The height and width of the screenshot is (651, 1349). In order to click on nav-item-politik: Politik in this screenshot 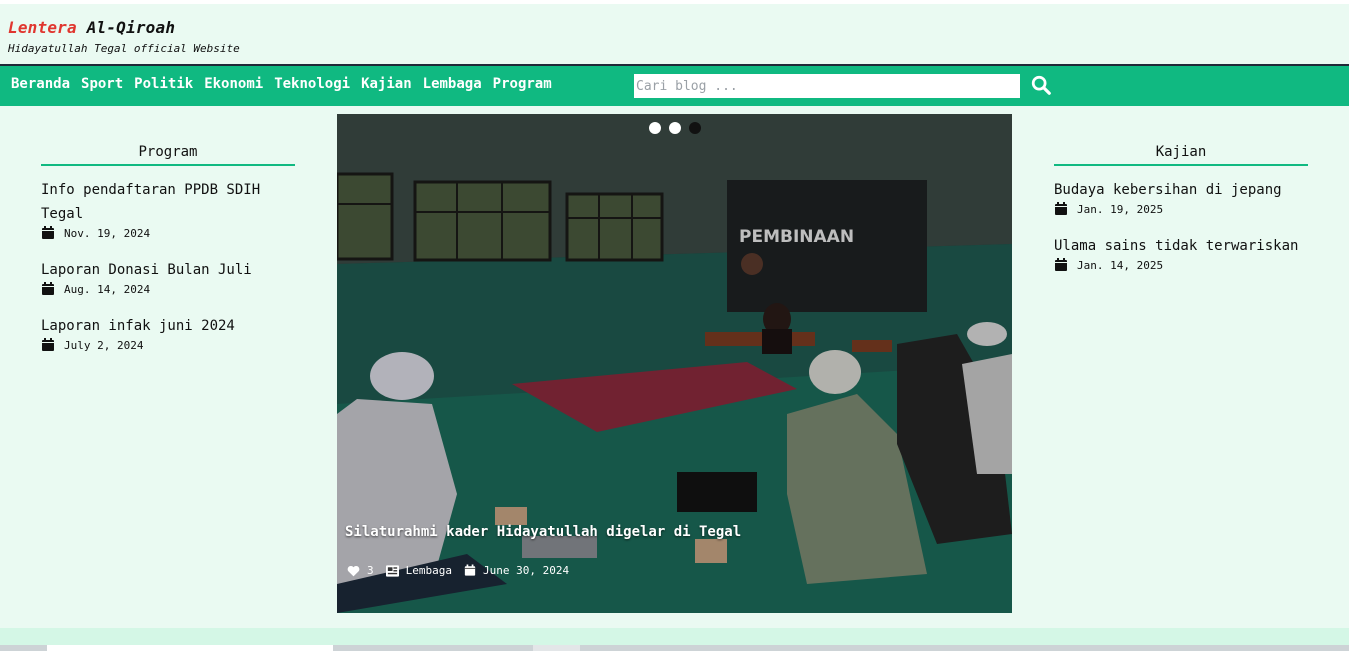, I will do `click(163, 84)`.